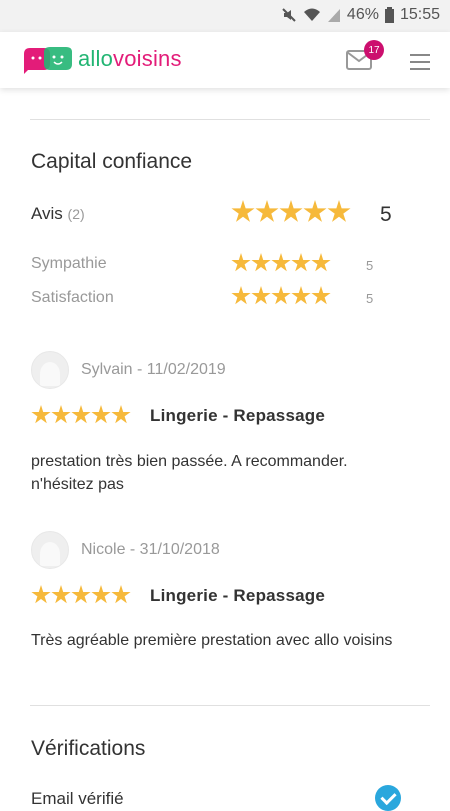 Image resolution: width=450 pixels, height=811 pixels. I want to click on battery-icon, so click(389, 15).